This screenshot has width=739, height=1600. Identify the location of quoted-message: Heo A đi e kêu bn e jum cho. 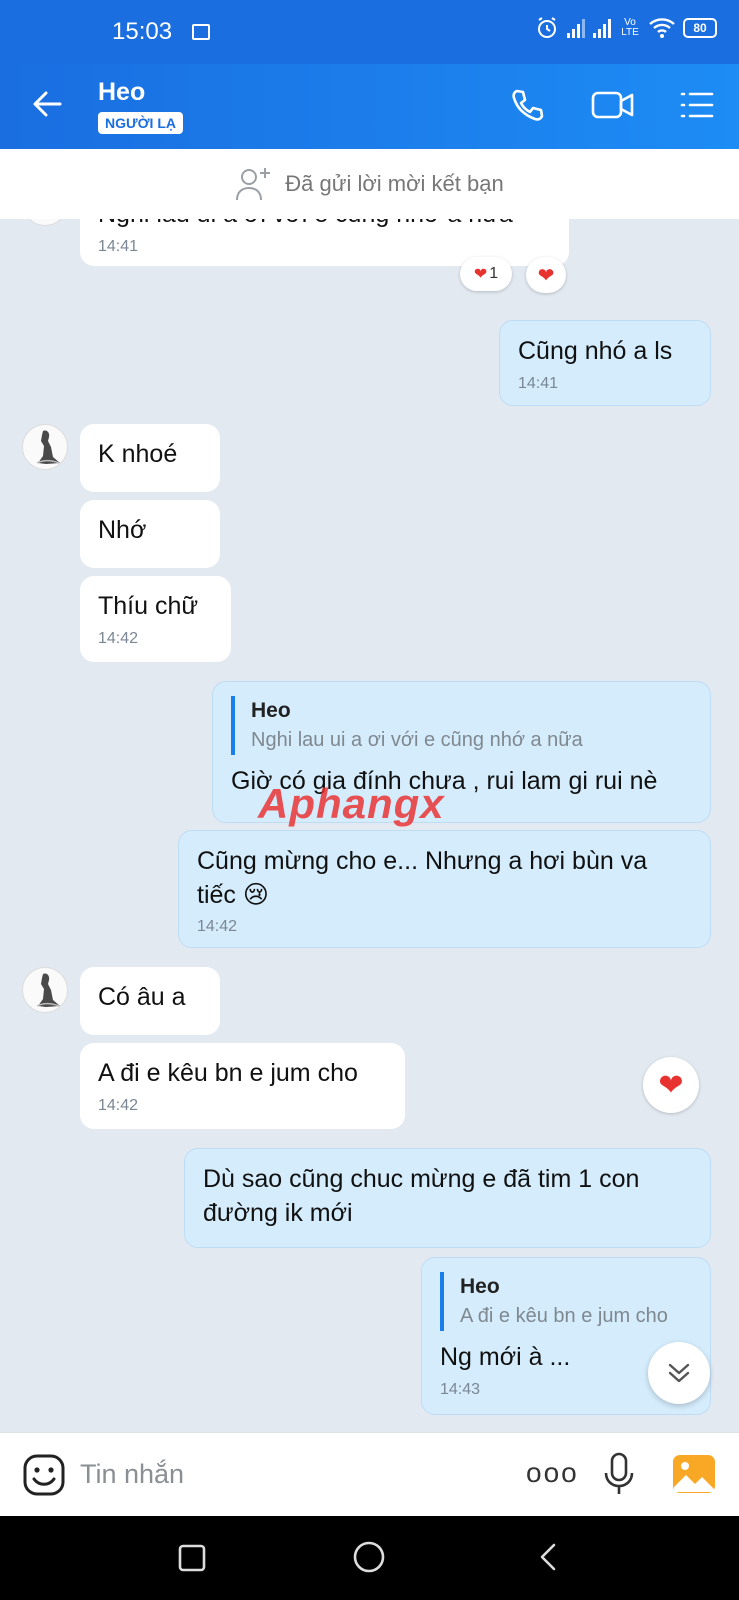
(566, 1302).